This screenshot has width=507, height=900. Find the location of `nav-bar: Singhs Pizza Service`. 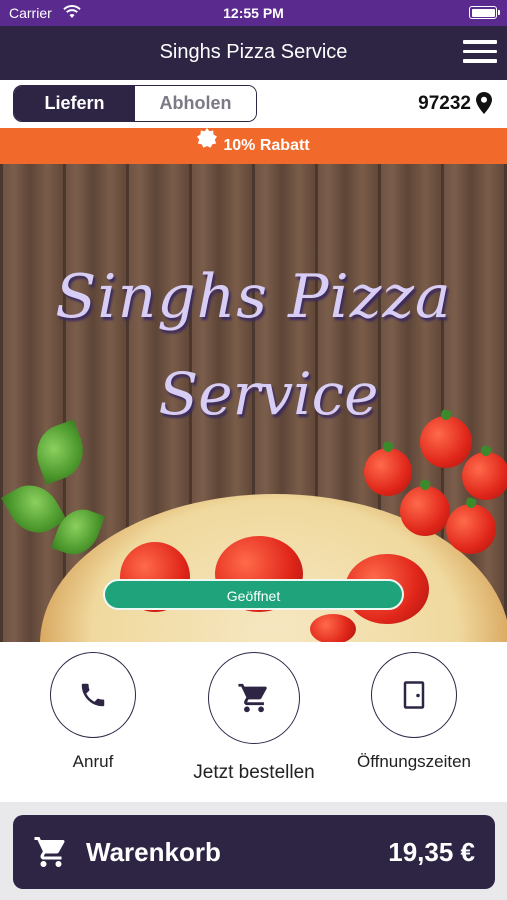

nav-bar: Singhs Pizza Service is located at coordinates (253, 53).